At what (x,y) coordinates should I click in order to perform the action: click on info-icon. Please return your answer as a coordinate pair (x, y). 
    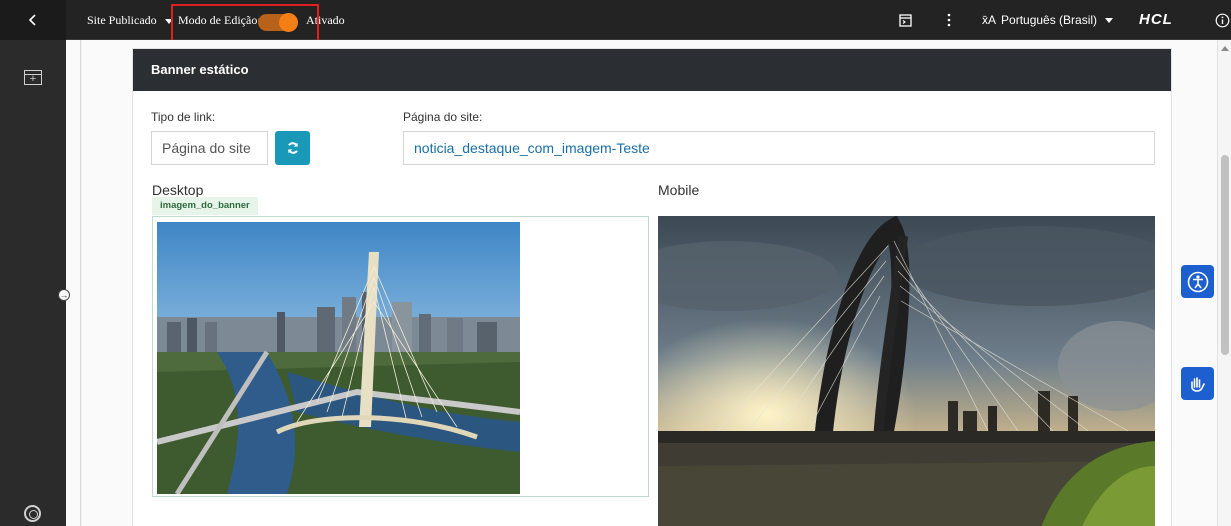
    Looking at the image, I should click on (1222, 20).